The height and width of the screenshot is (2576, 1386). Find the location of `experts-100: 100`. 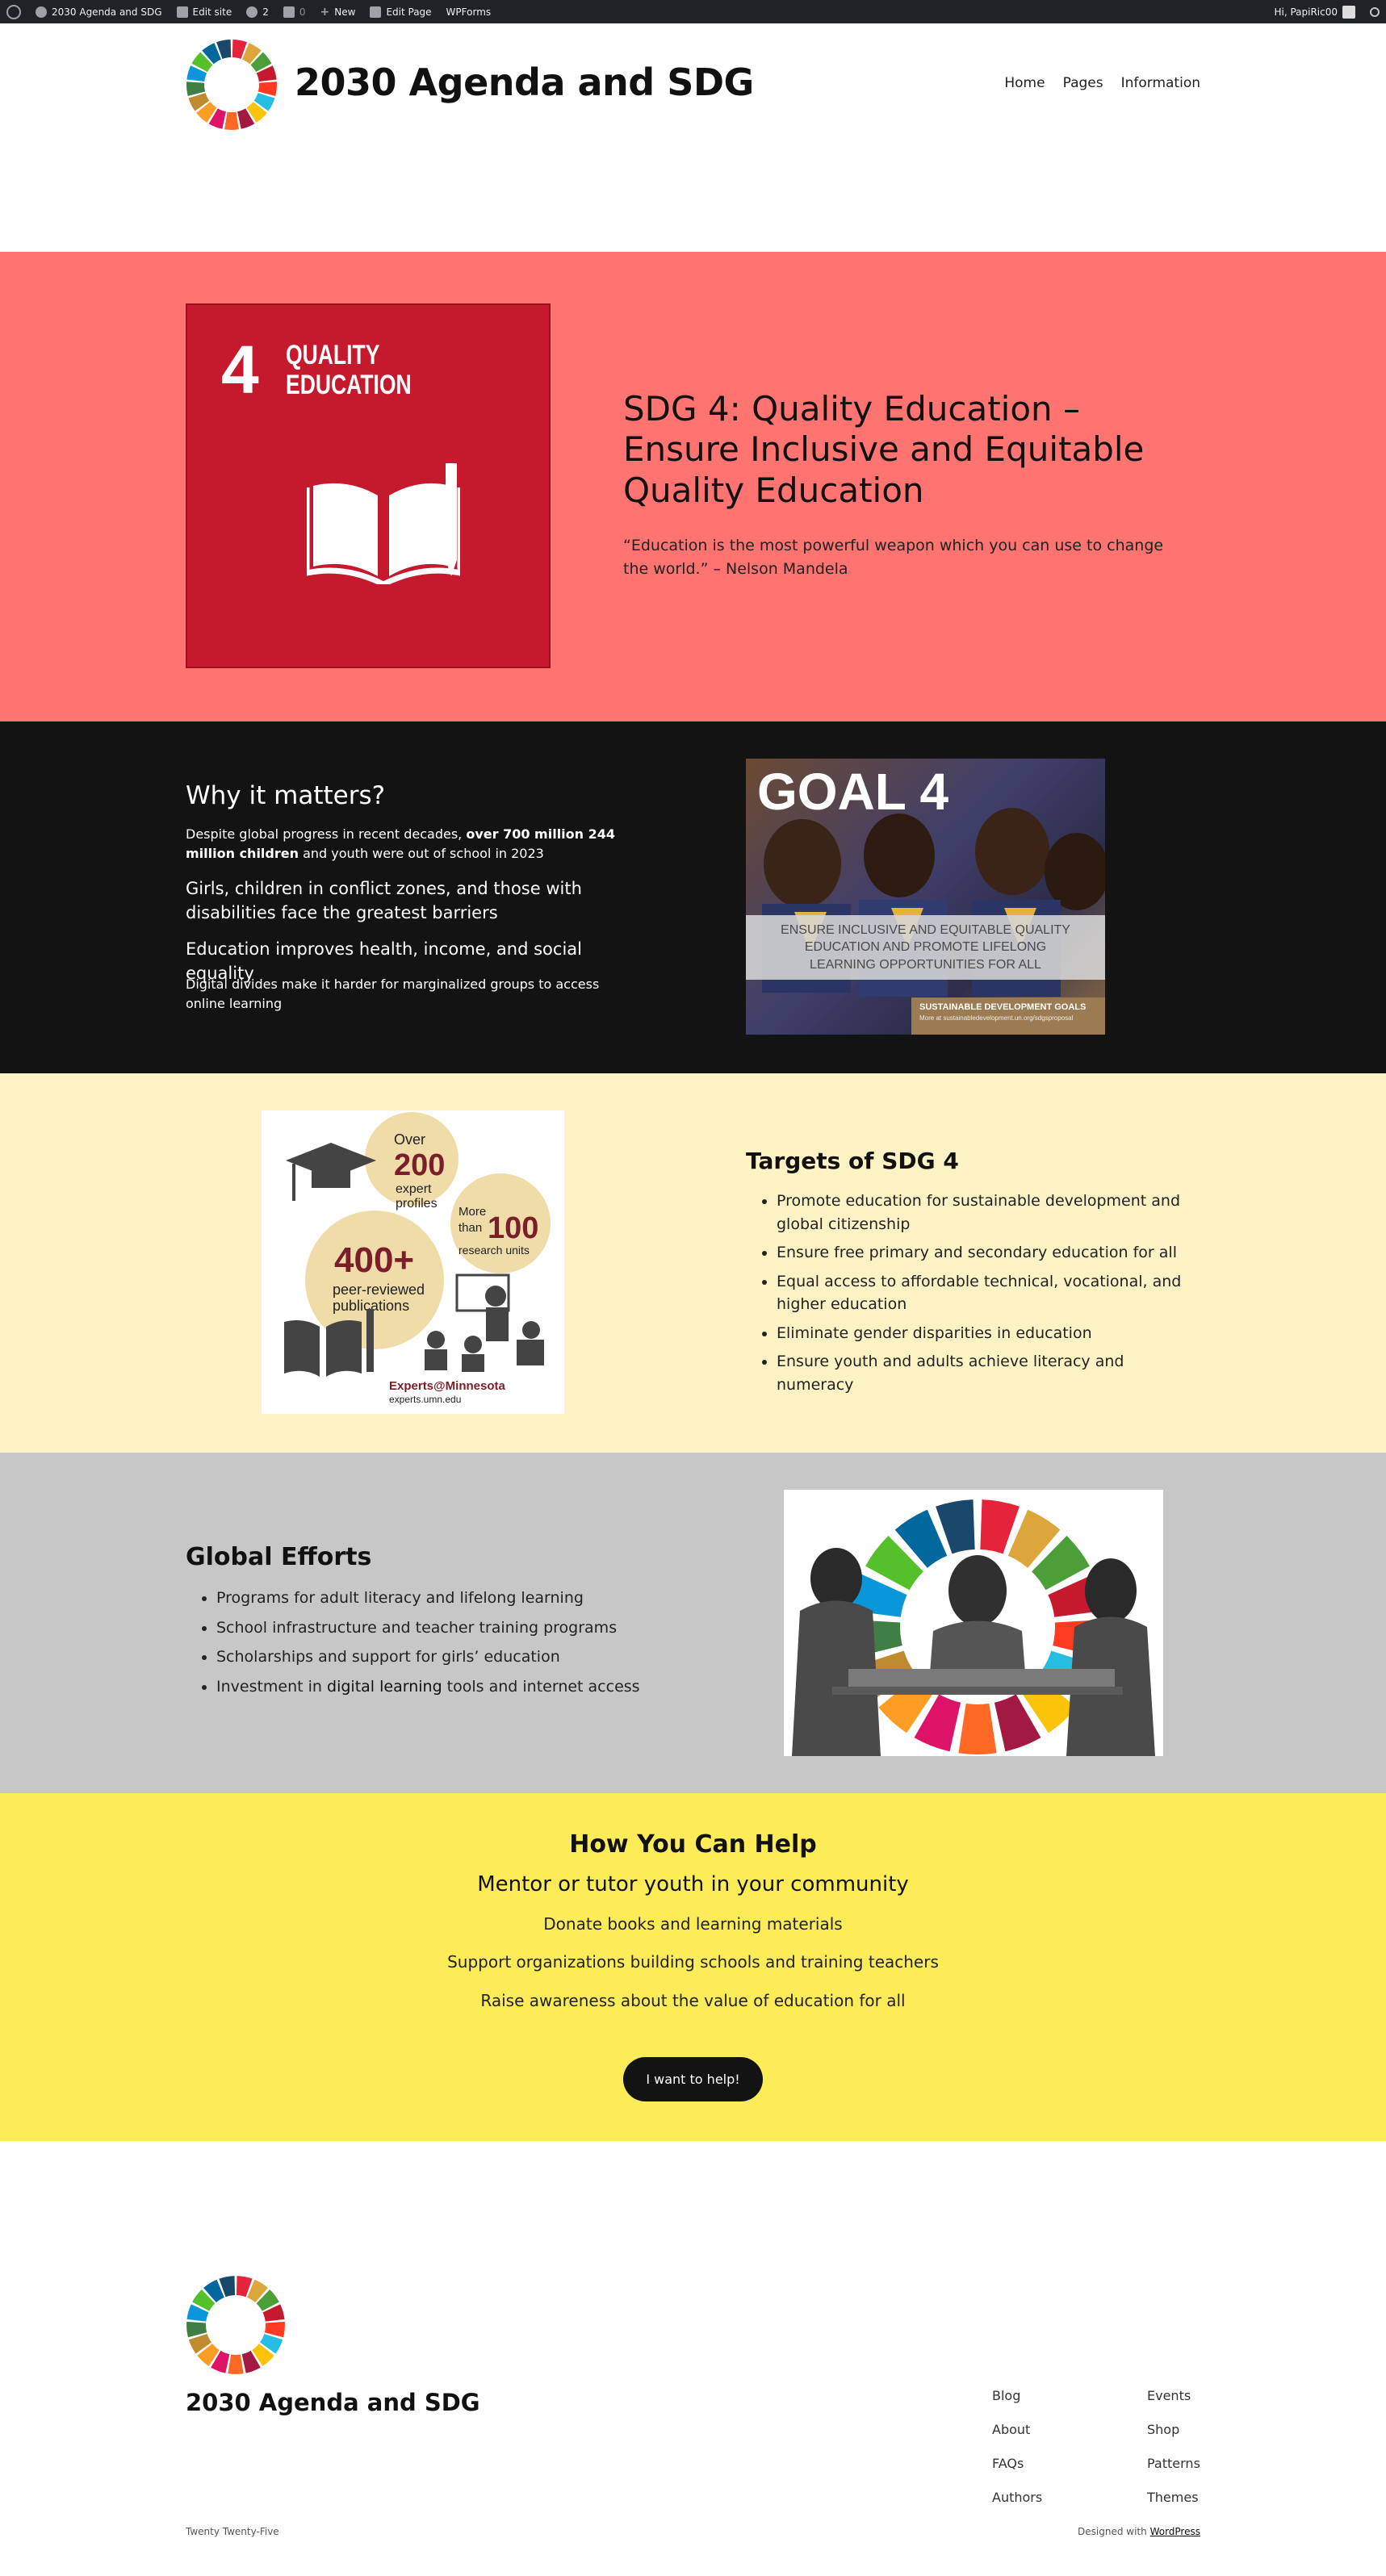

experts-100: 100 is located at coordinates (513, 1228).